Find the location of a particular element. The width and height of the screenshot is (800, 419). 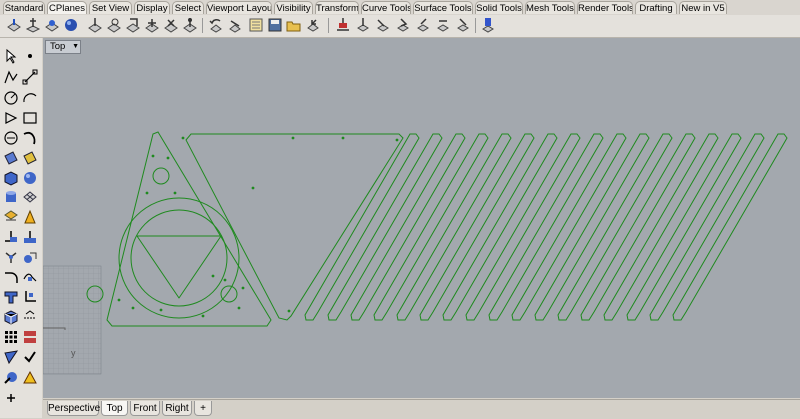

rectangle-icon is located at coordinates (30, 118).